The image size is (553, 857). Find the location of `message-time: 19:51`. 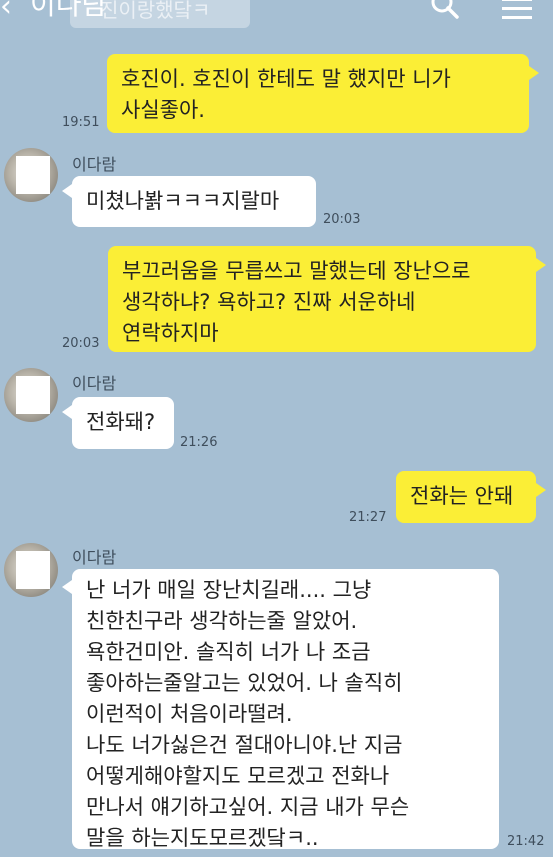

message-time: 19:51 is located at coordinates (81, 122).